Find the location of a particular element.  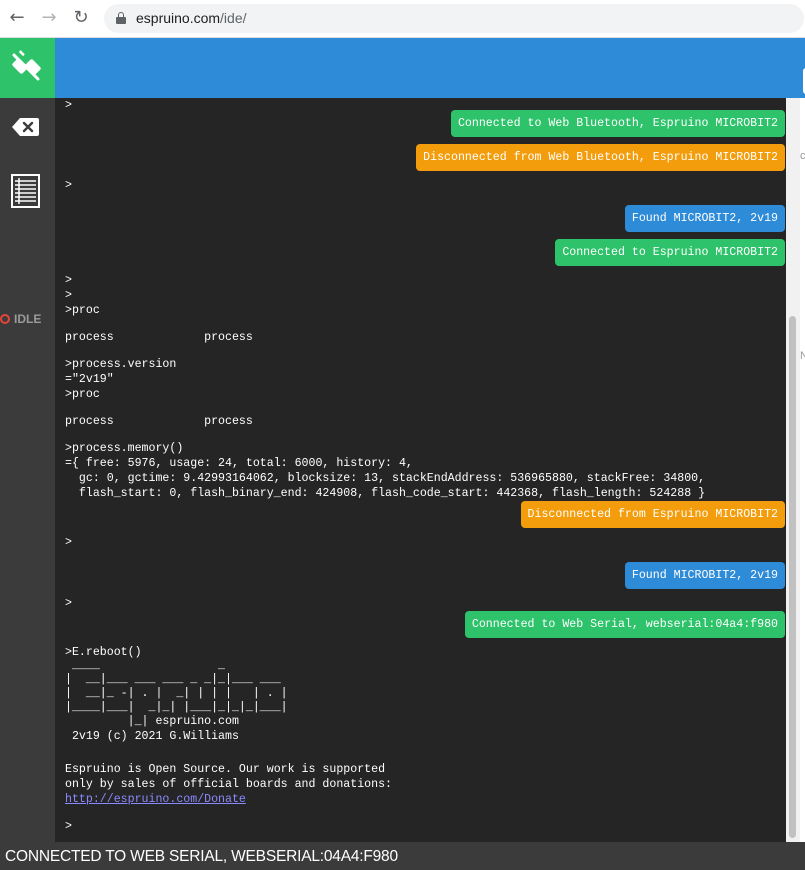

terminal-scrollbar is located at coordinates (793, 470).